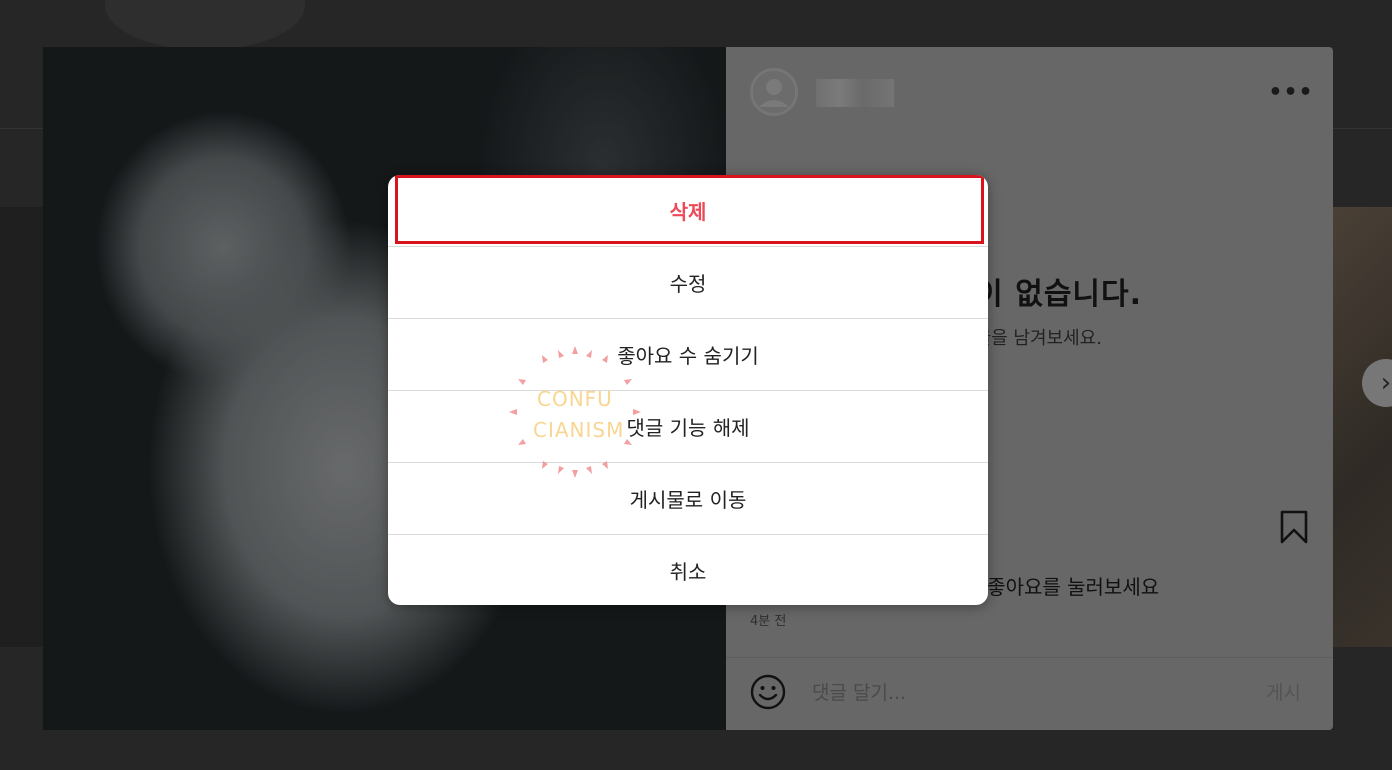 The width and height of the screenshot is (1392, 770). I want to click on turn-off-comments-button: 댓글 기능 해제, so click(688, 425).